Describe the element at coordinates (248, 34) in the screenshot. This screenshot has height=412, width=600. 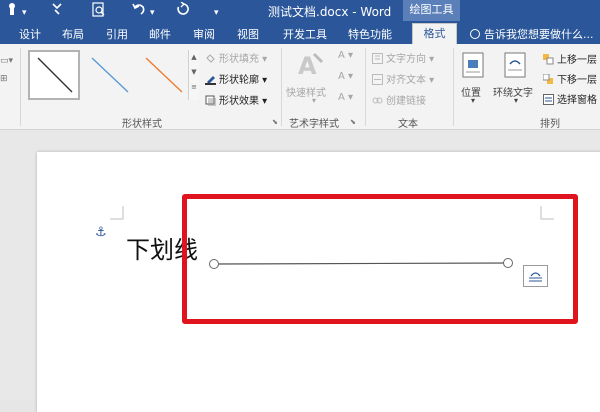
I see `tab-view: 视图` at that location.